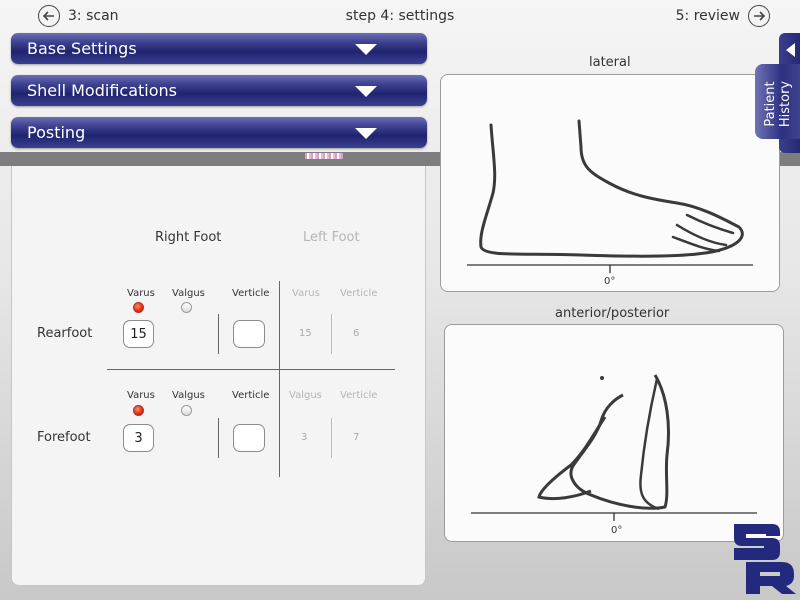 The image size is (800, 600). Describe the element at coordinates (188, 395) in the screenshot. I see `forefoot-valgus-label: Valgus` at that location.